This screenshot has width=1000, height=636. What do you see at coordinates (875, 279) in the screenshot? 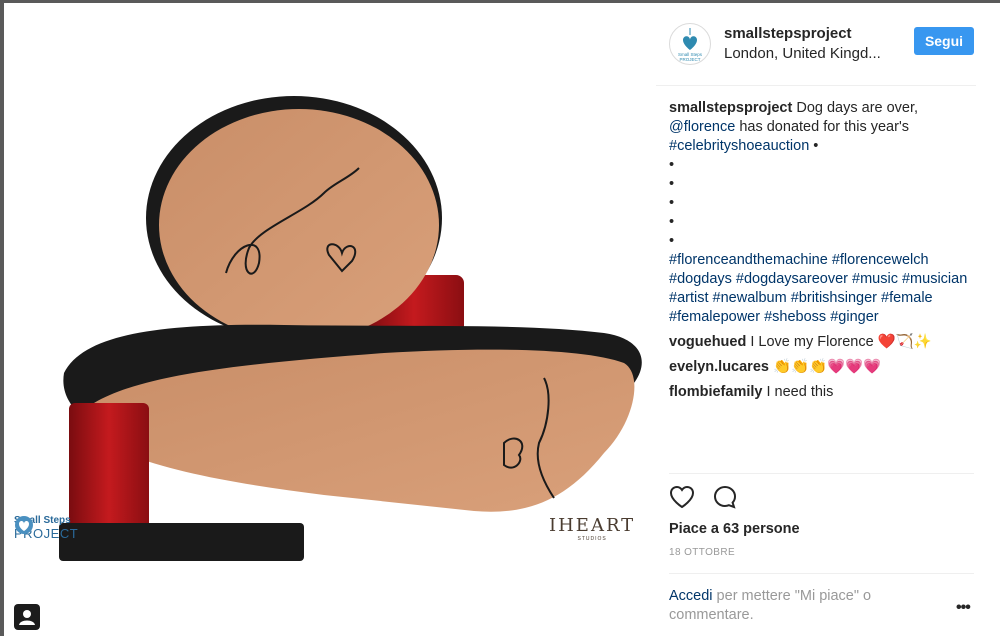
I see `hashtag-link: #music` at bounding box center [875, 279].